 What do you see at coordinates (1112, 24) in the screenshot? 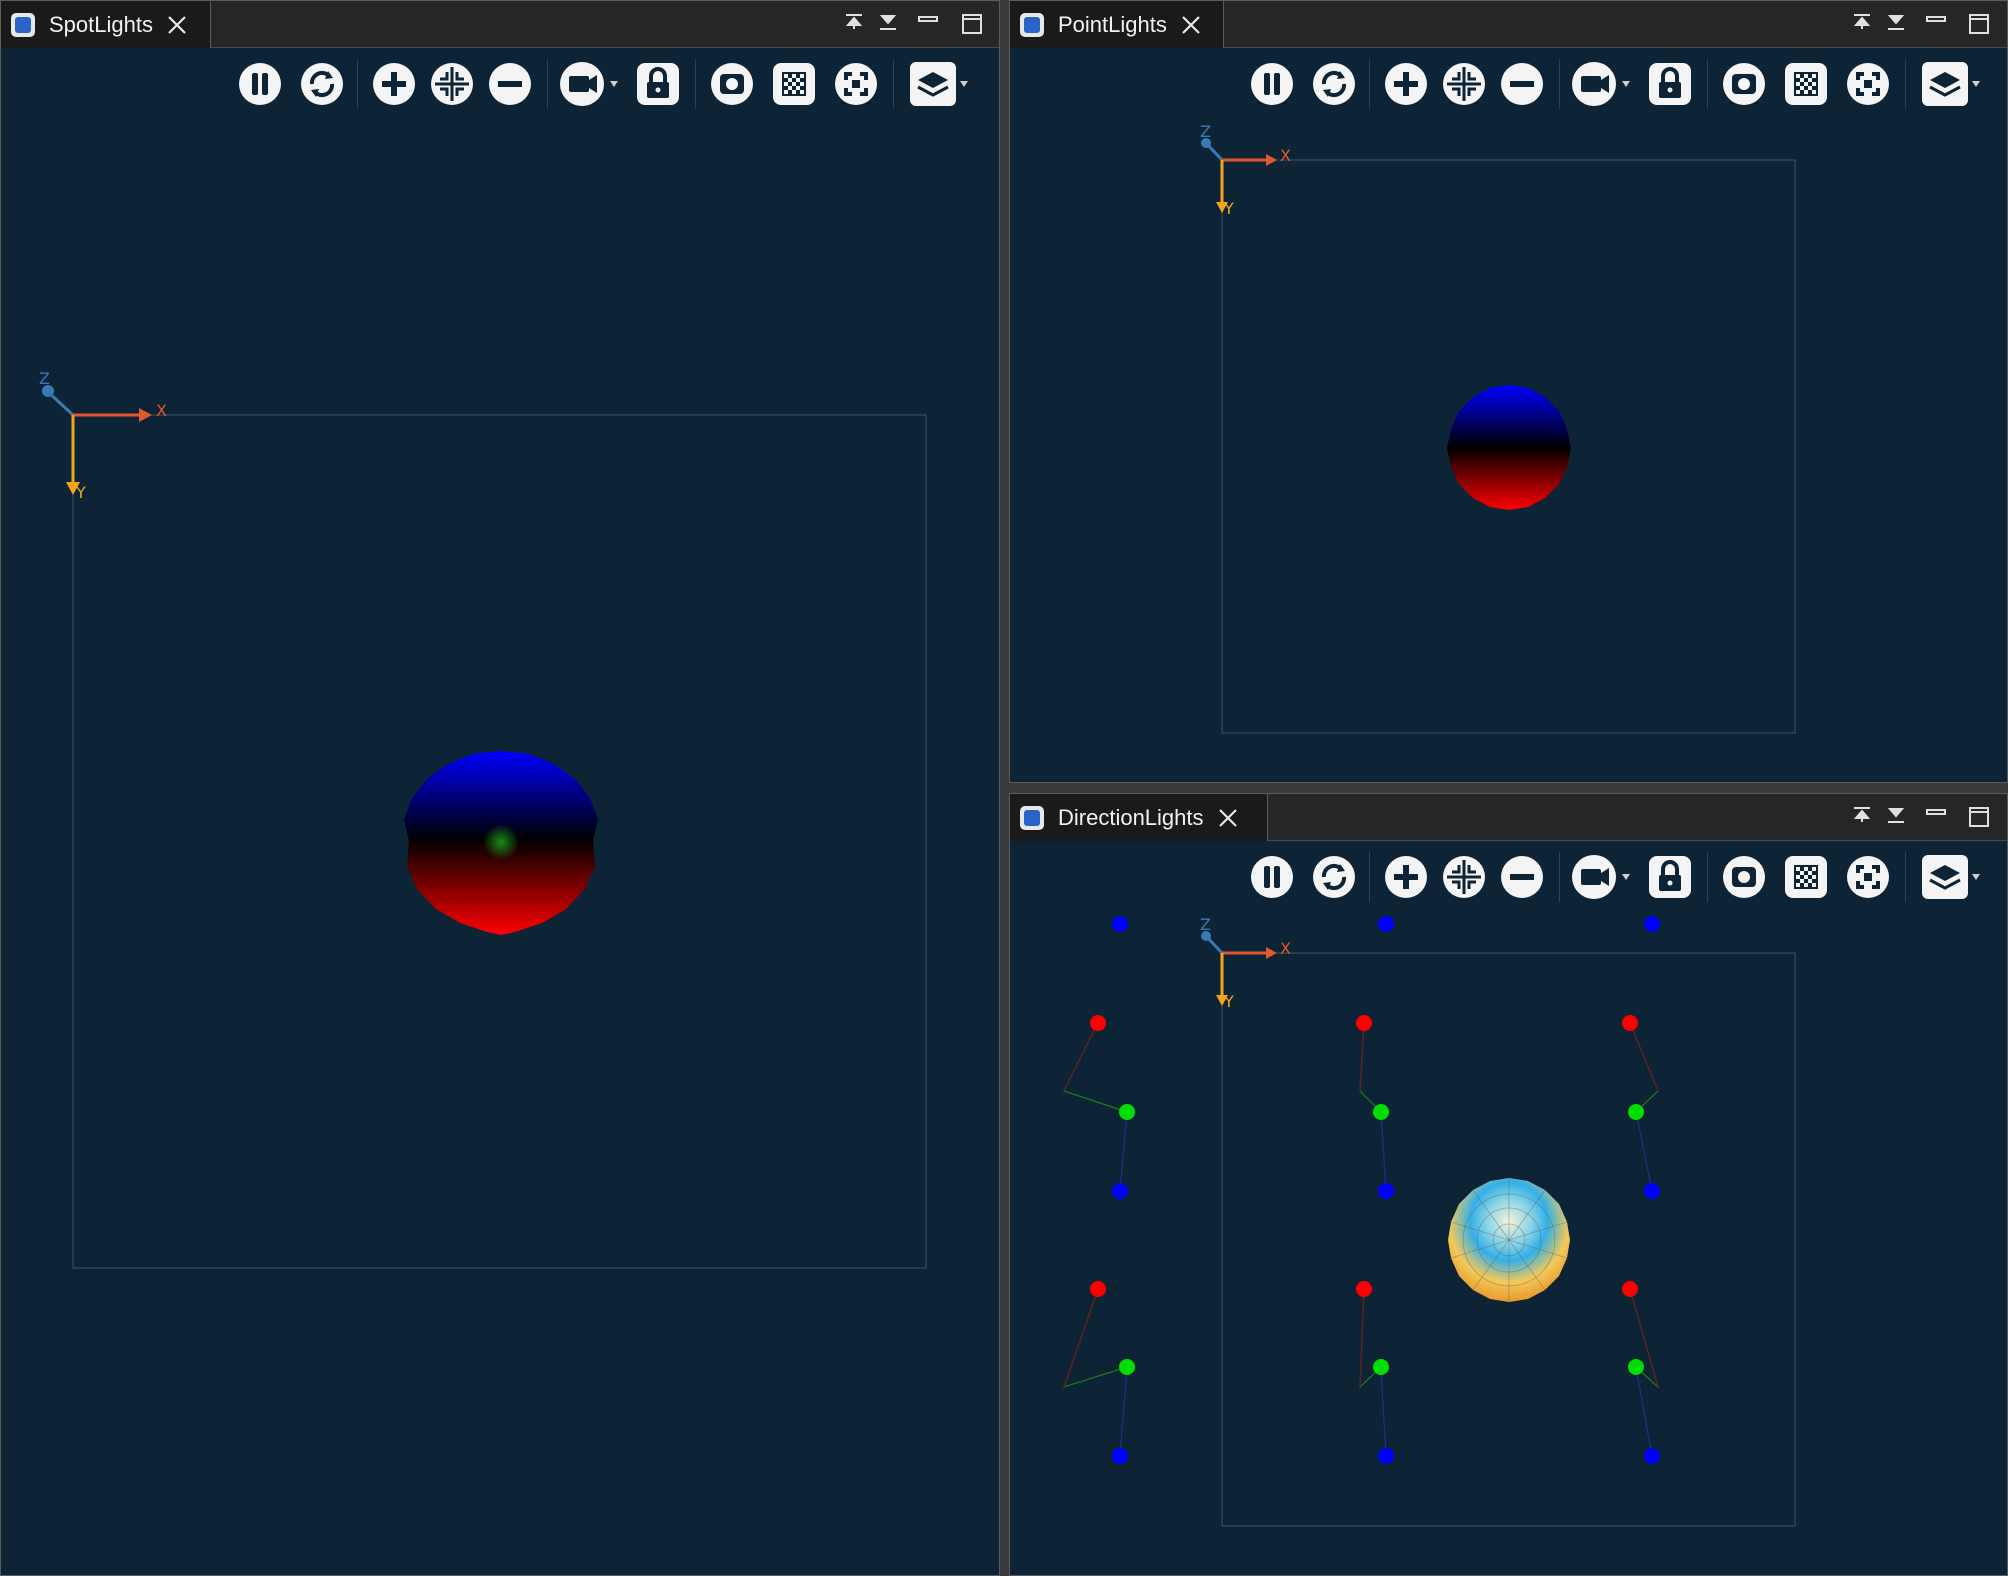
I see `tab-label: PointLights` at bounding box center [1112, 24].